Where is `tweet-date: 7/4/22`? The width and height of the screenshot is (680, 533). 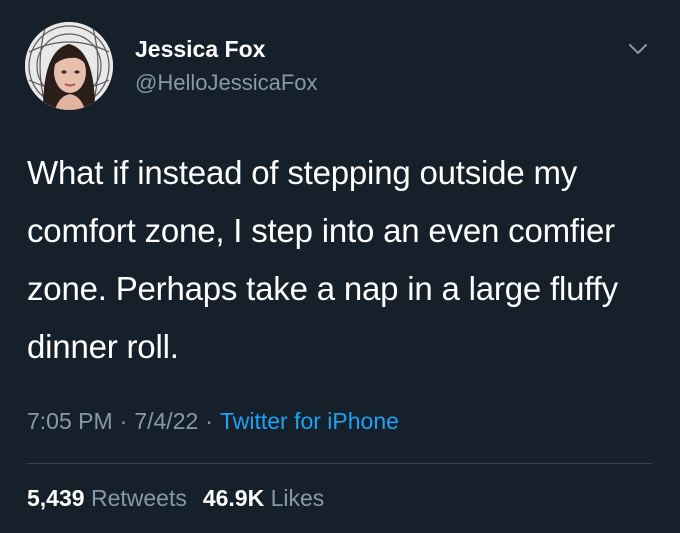
tweet-date: 7/4/22 is located at coordinates (166, 421).